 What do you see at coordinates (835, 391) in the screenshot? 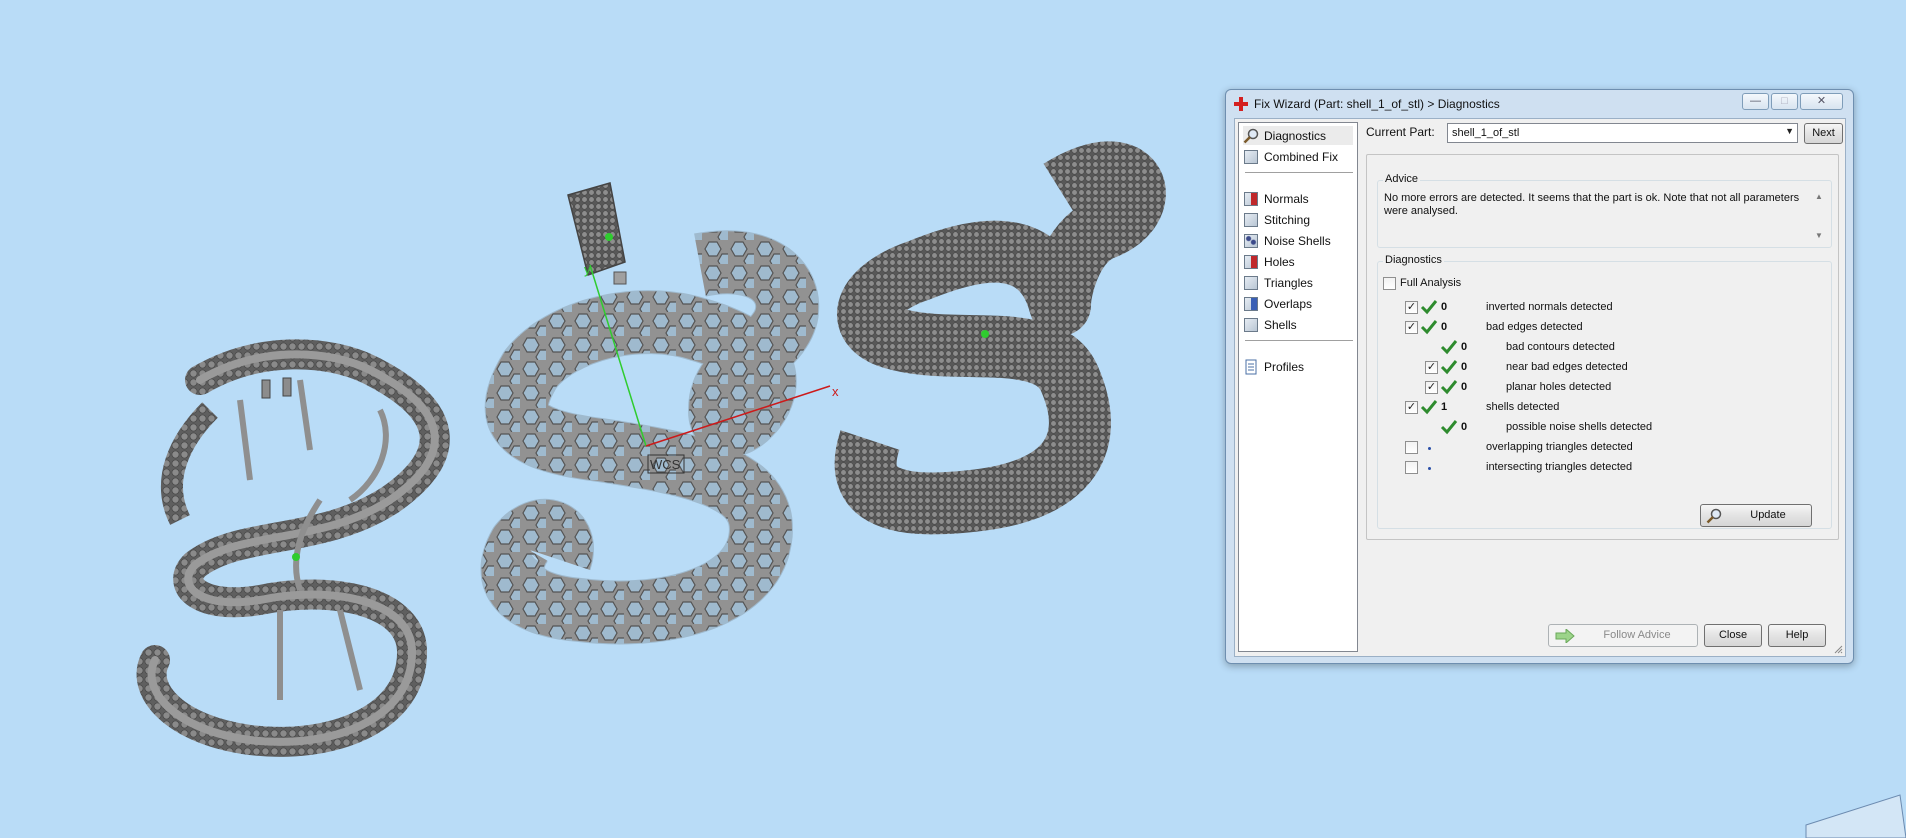
I see `axis-x-label: x` at bounding box center [835, 391].